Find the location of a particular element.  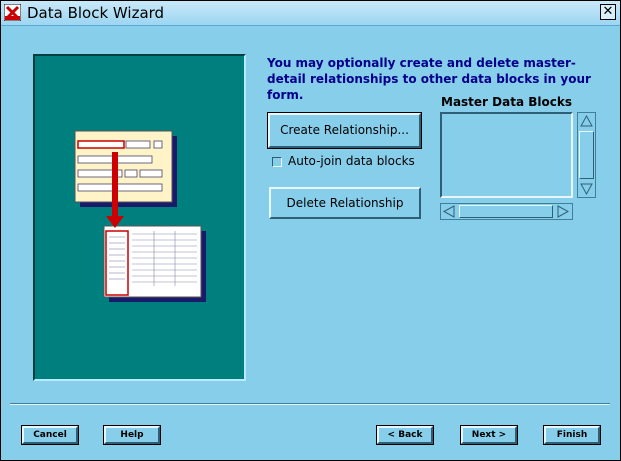

scroll-up-arrow-icon is located at coordinates (586, 121).